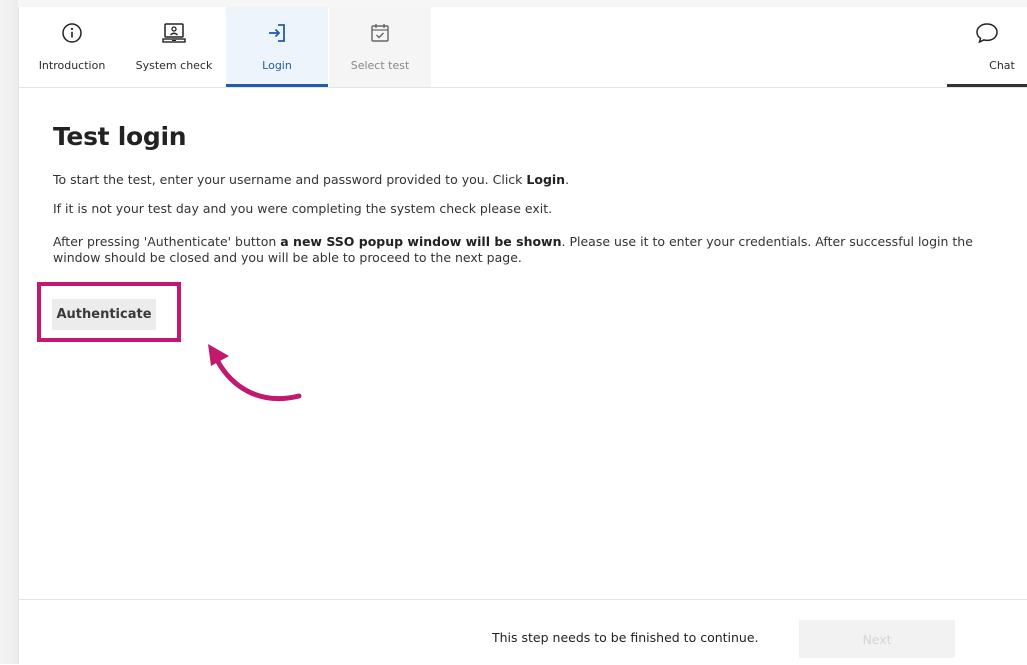 The image size is (1027, 665). I want to click on window-edge-top, so click(522, 3).